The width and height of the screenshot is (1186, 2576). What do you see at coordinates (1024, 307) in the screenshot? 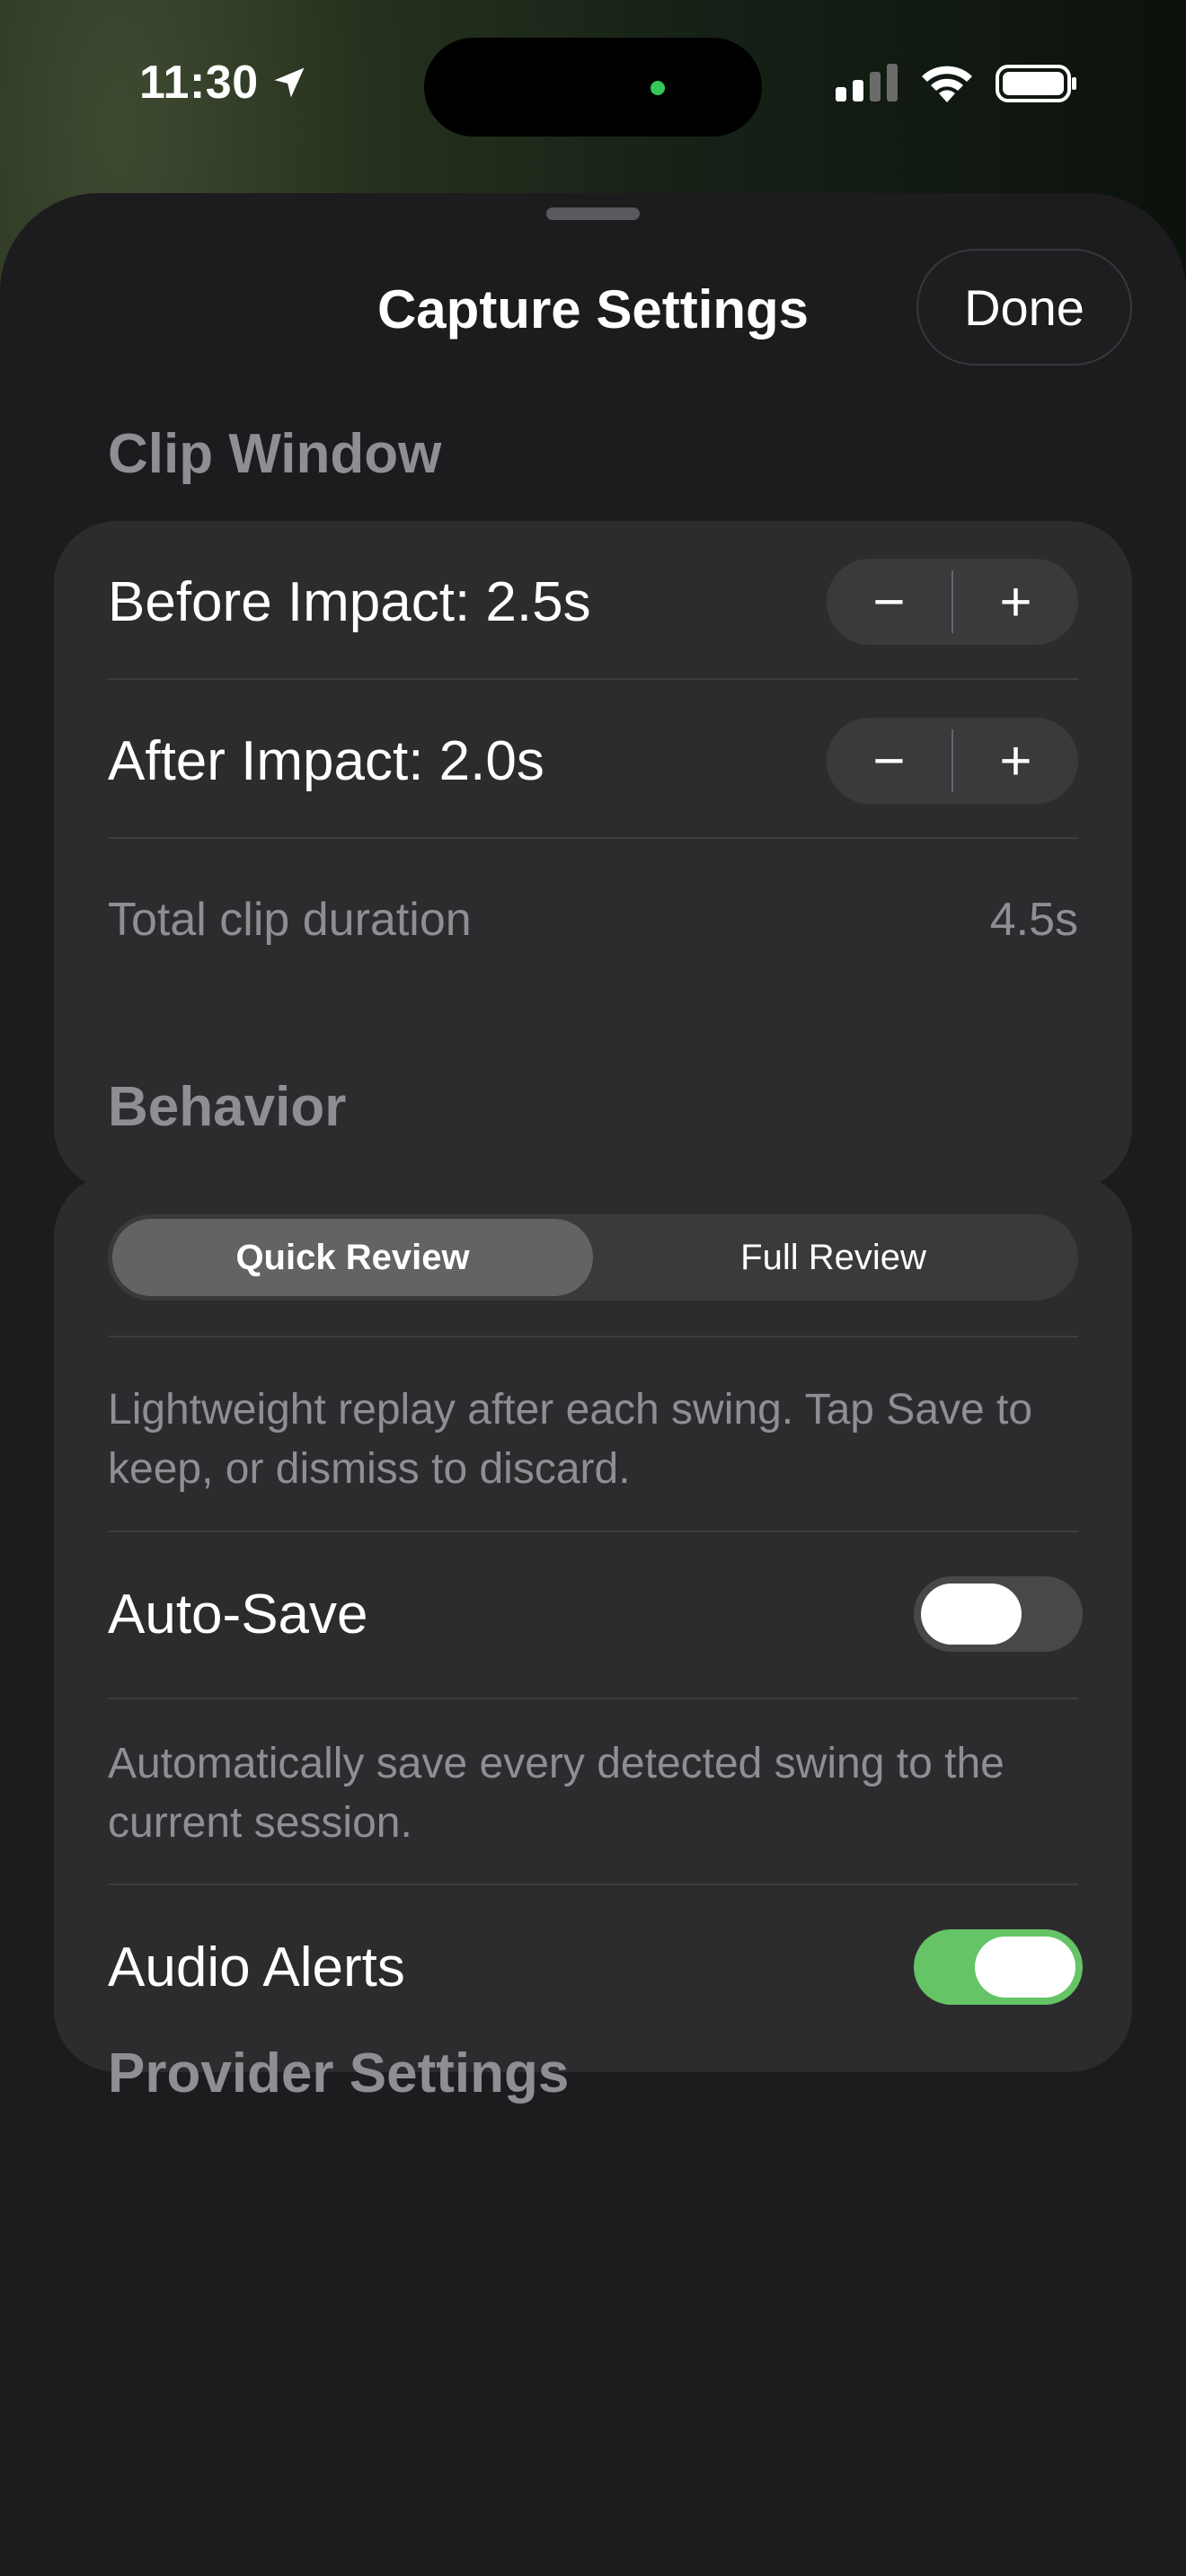
I see `done-button: Done` at bounding box center [1024, 307].